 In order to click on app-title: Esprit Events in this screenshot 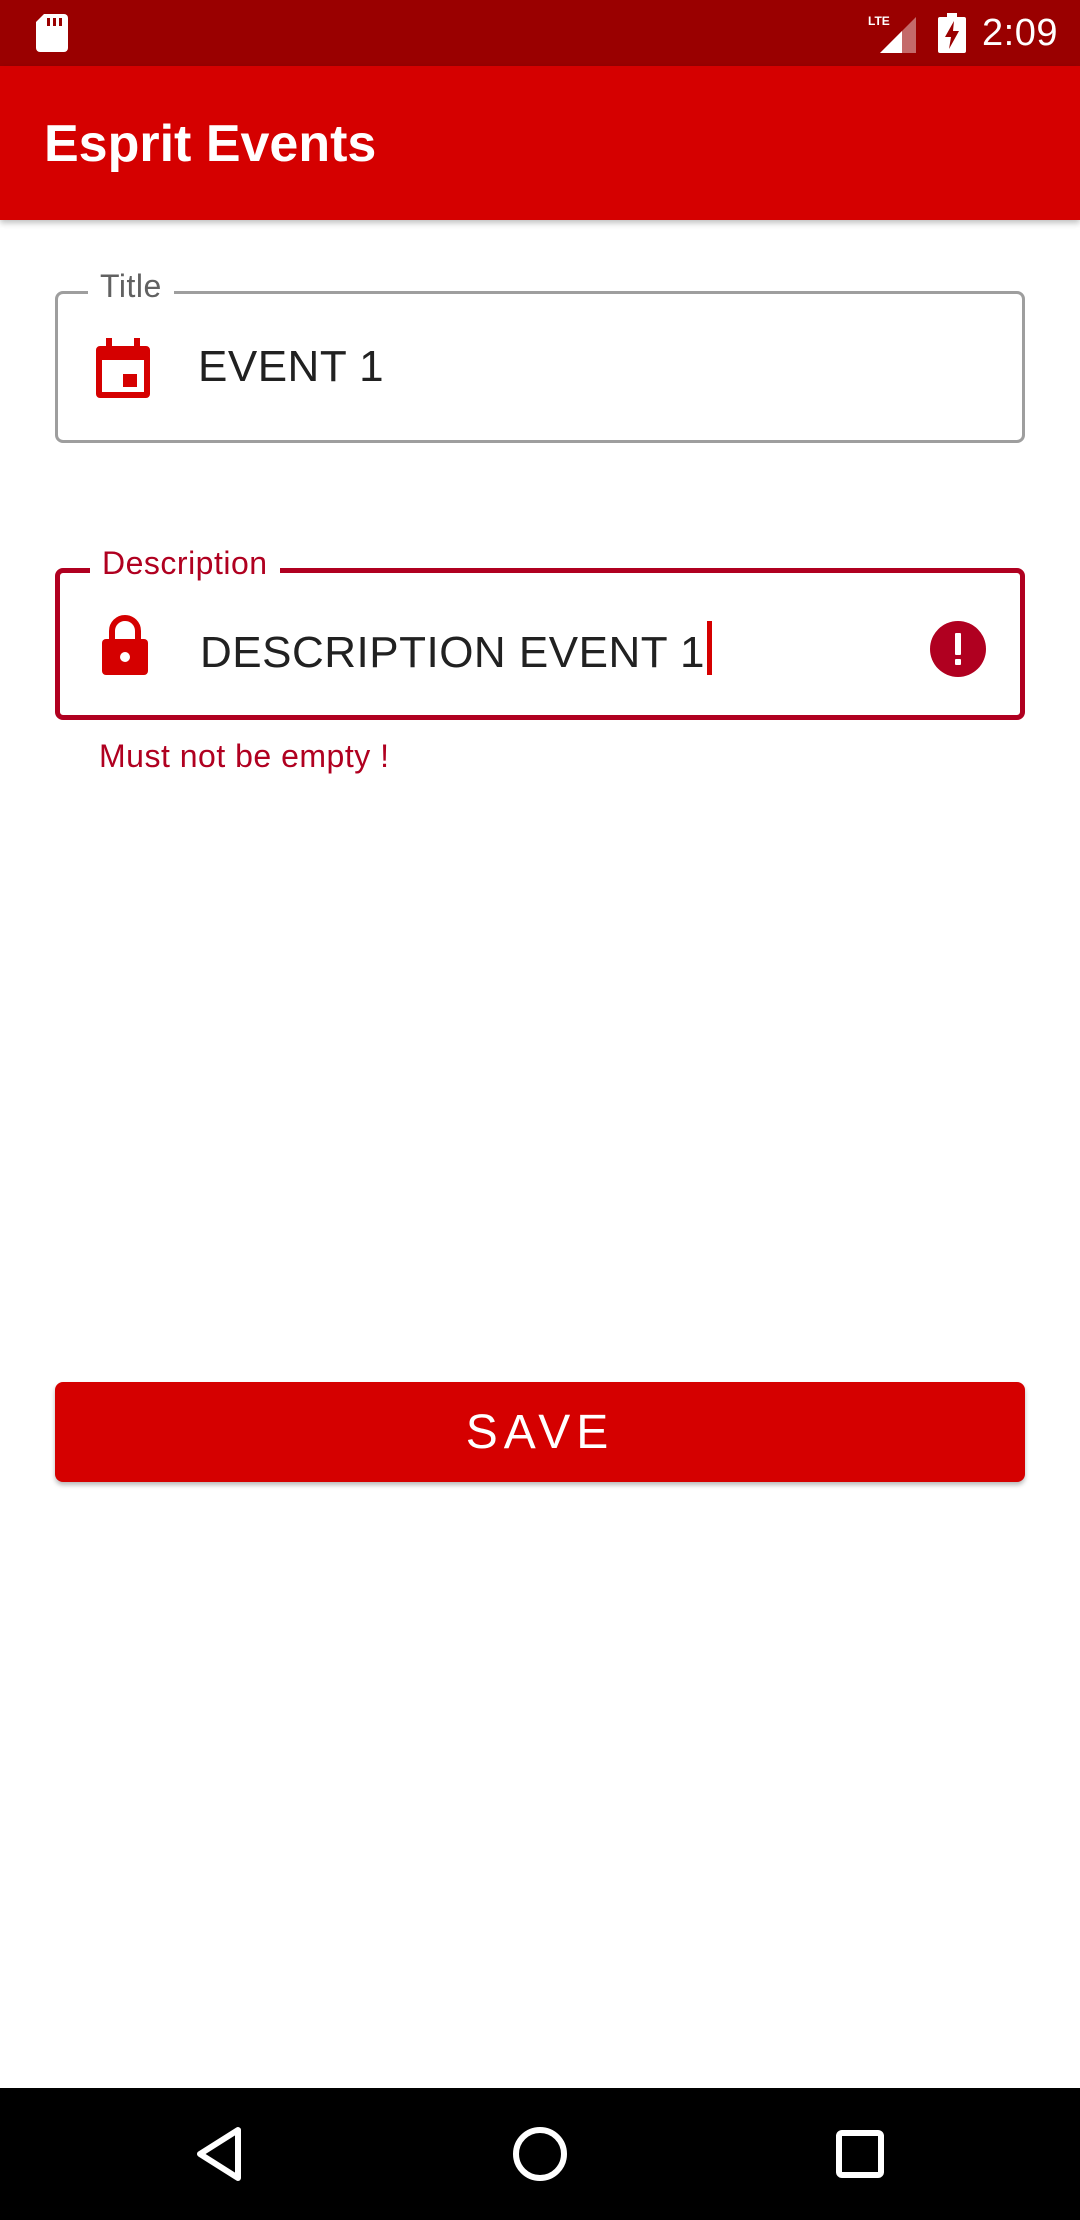, I will do `click(210, 144)`.